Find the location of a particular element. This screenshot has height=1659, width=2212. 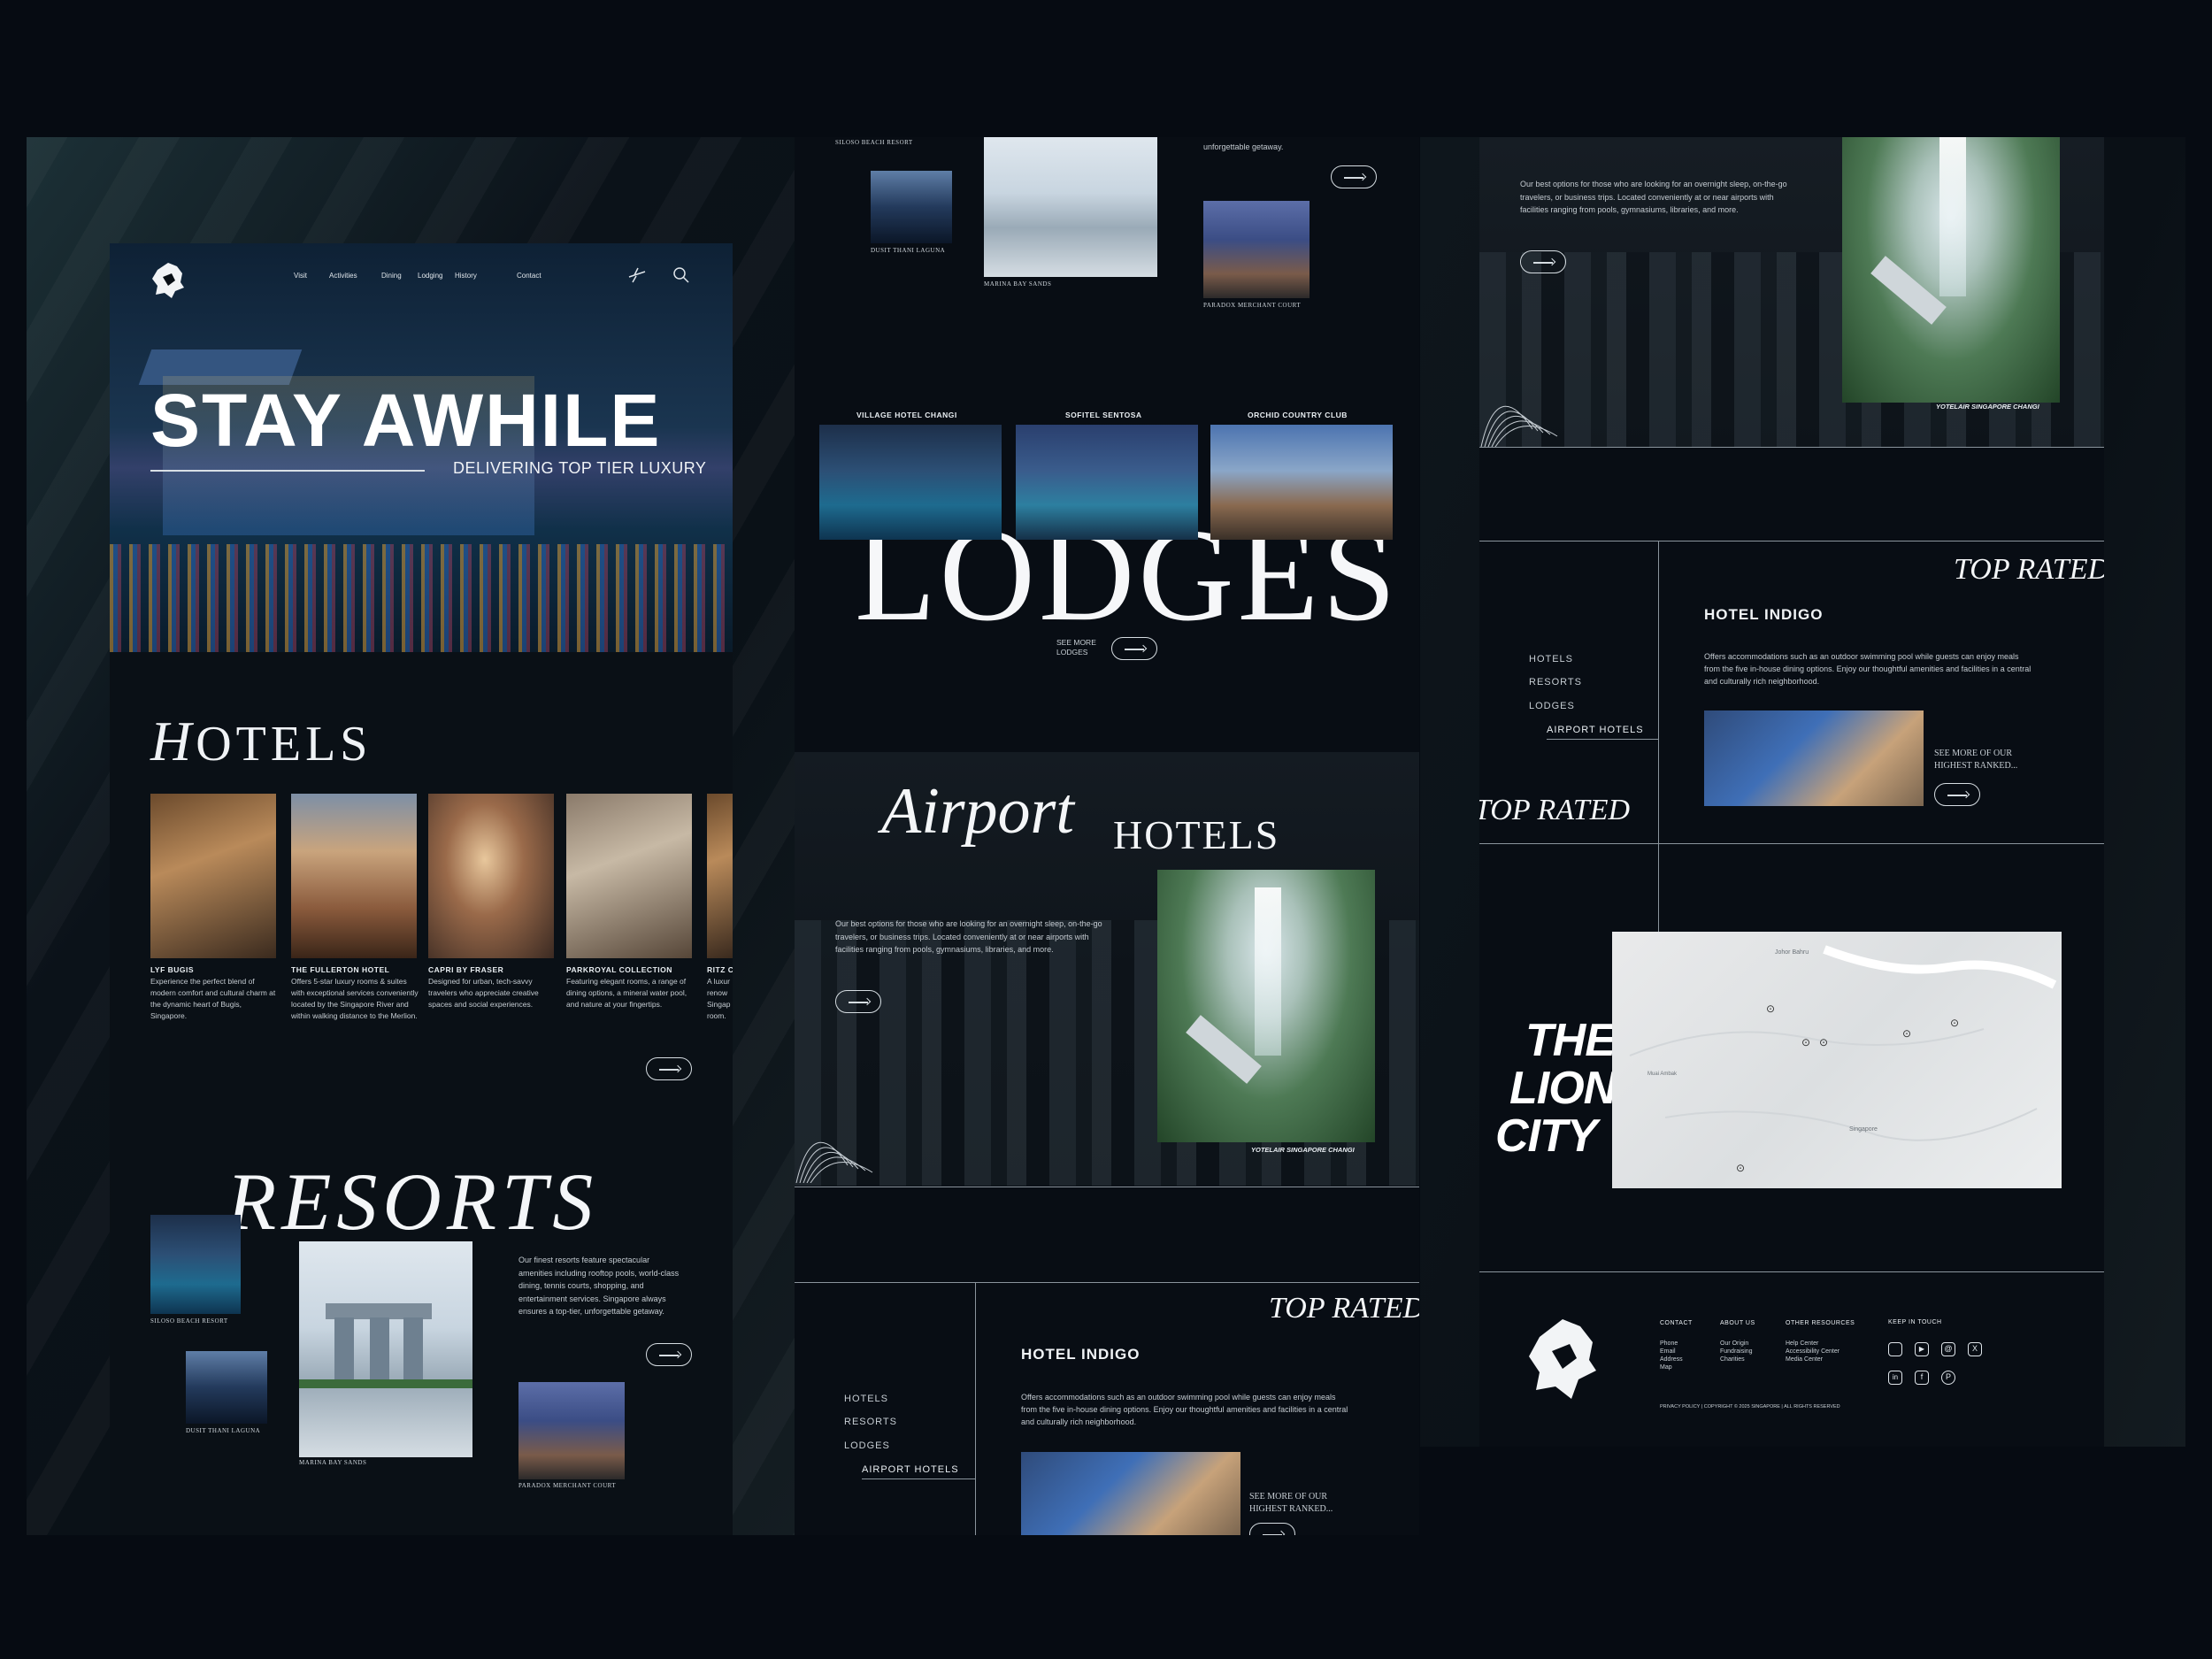

youtube-icon: ▶ is located at coordinates (1922, 1349).